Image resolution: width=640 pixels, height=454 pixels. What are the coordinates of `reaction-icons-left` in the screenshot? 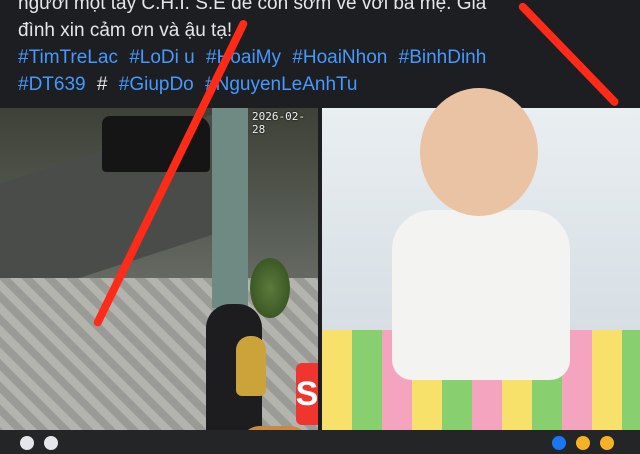 It's located at (39, 443).